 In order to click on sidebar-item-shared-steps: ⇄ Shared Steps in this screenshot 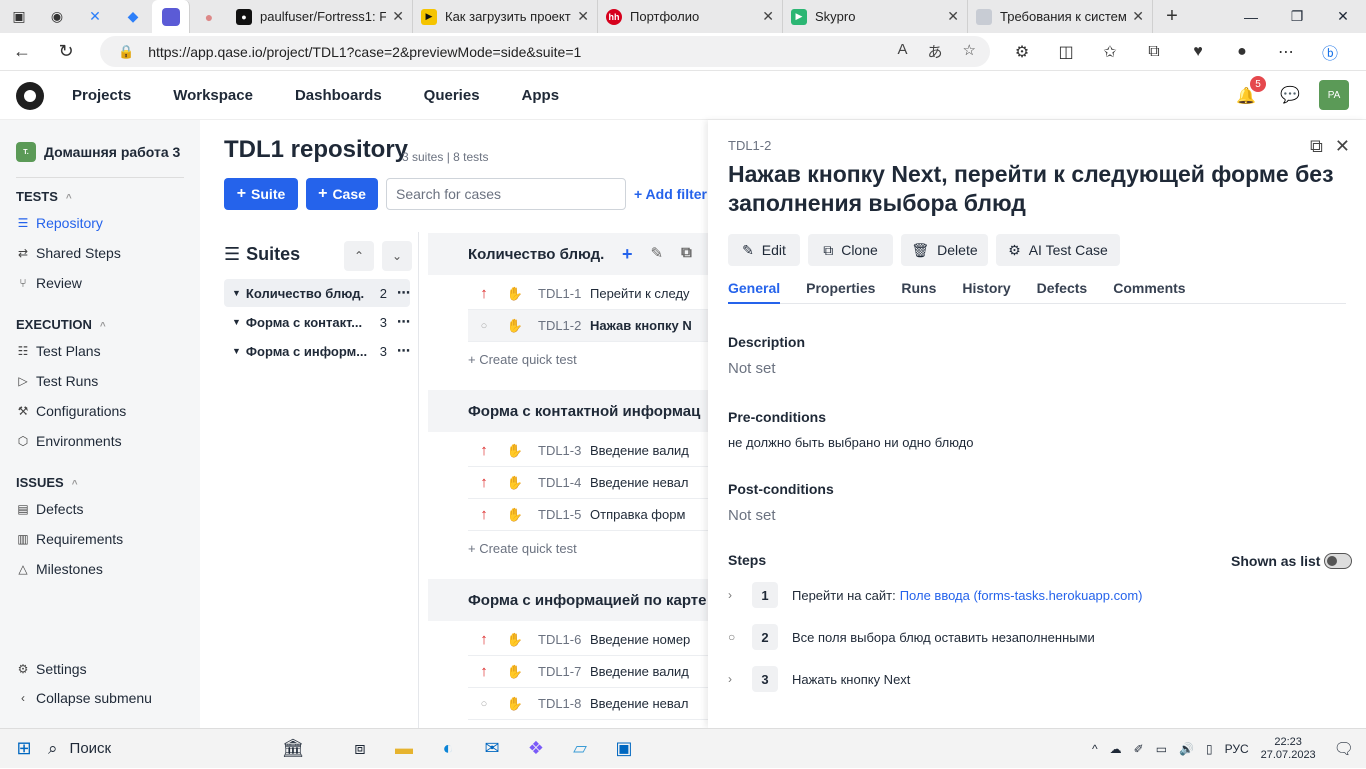, I will do `click(68, 253)`.